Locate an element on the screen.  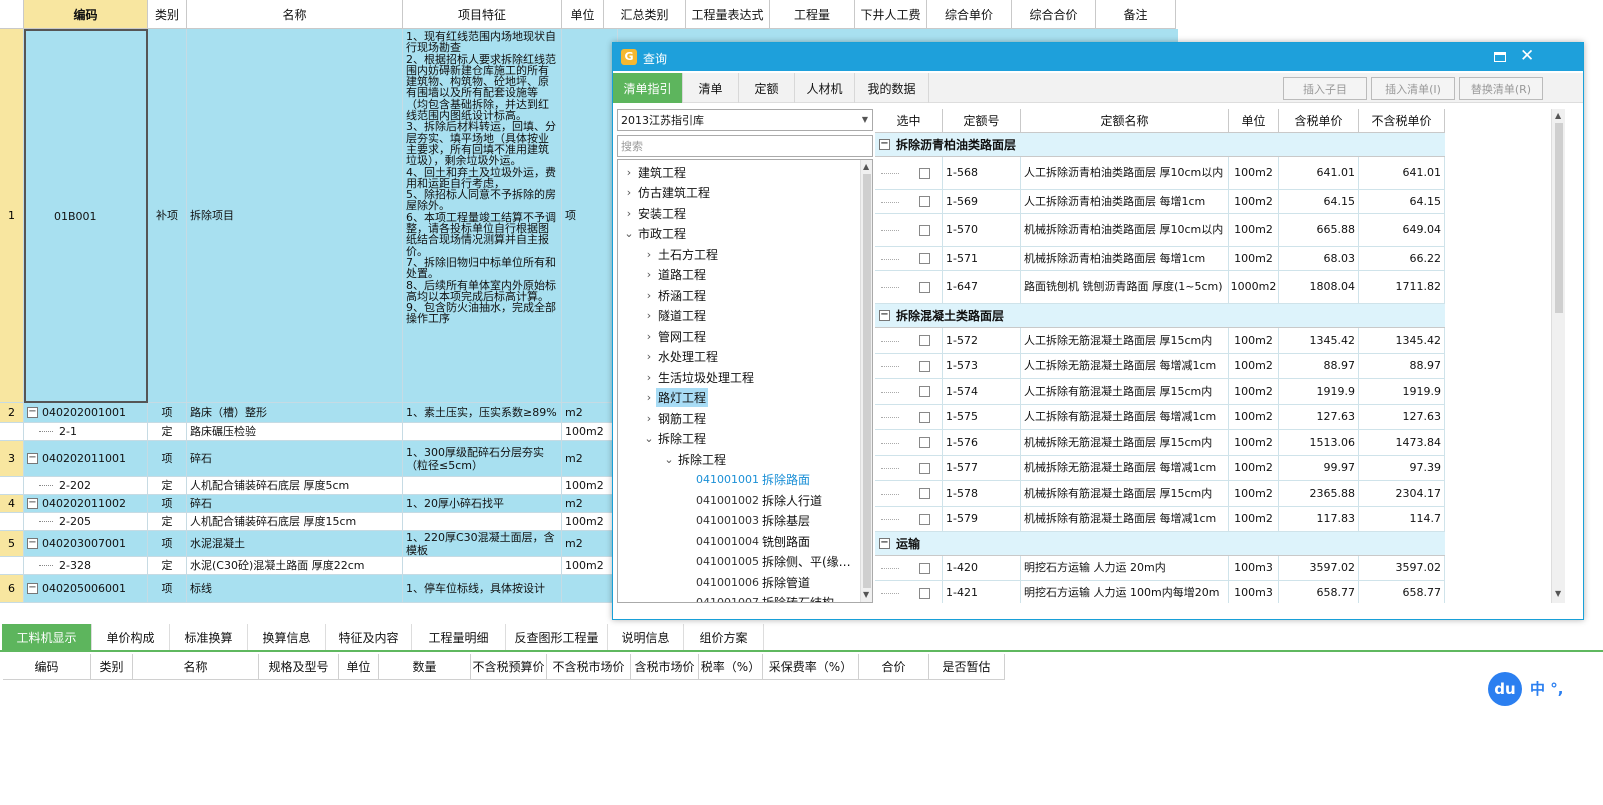
tree-node: 041001006 拆除管道 is located at coordinates (738, 582).